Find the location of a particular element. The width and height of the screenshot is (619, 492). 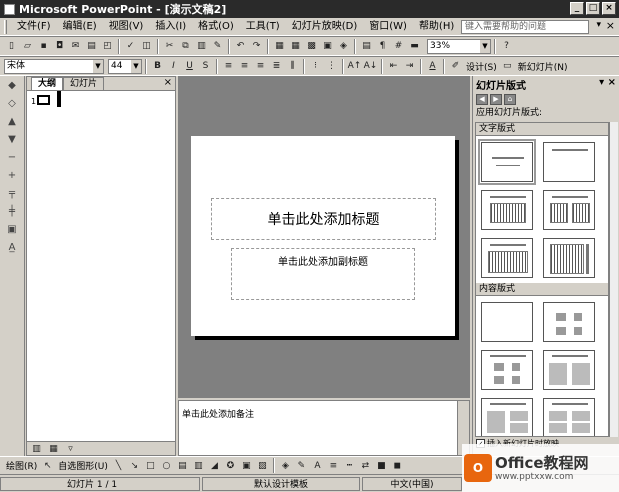

decrease-font-button: A↓ is located at coordinates (370, 66).